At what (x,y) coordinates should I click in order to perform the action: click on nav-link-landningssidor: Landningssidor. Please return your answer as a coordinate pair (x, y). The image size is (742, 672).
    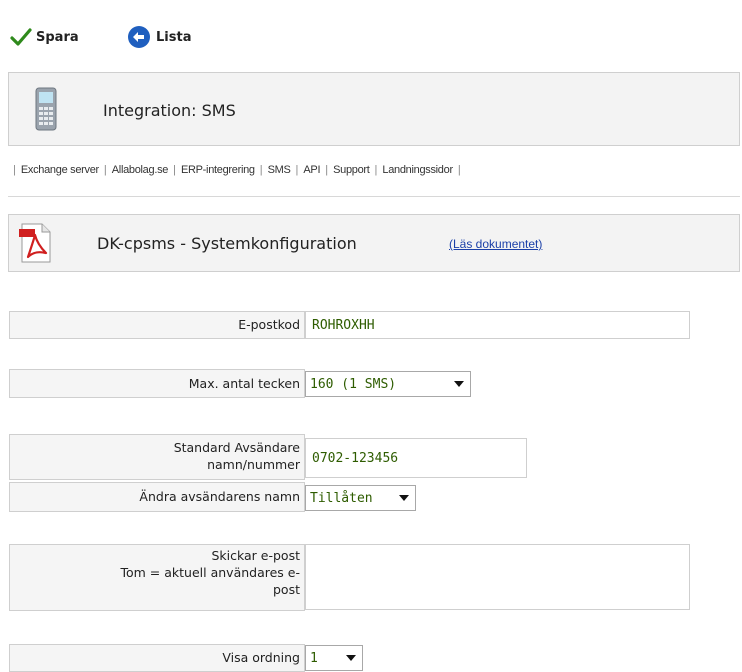
    Looking at the image, I should click on (417, 170).